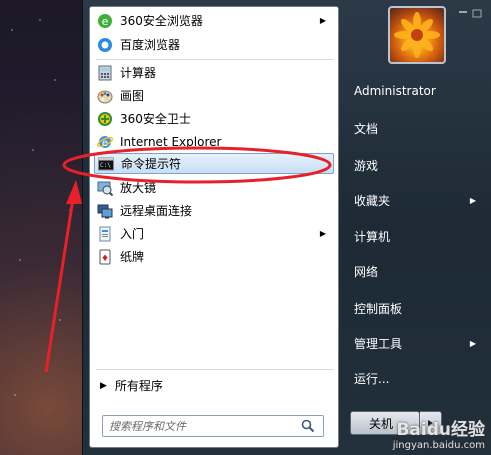 The height and width of the screenshot is (455, 491). I want to click on program-label: 计算器, so click(138, 73).